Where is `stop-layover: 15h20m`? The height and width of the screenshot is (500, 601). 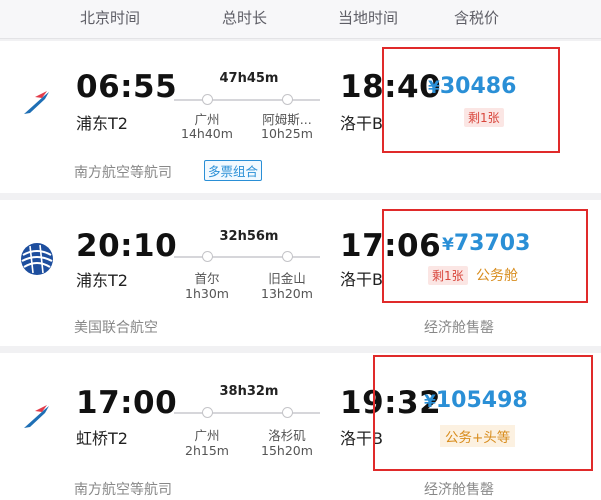 stop-layover: 15h20m is located at coordinates (287, 450).